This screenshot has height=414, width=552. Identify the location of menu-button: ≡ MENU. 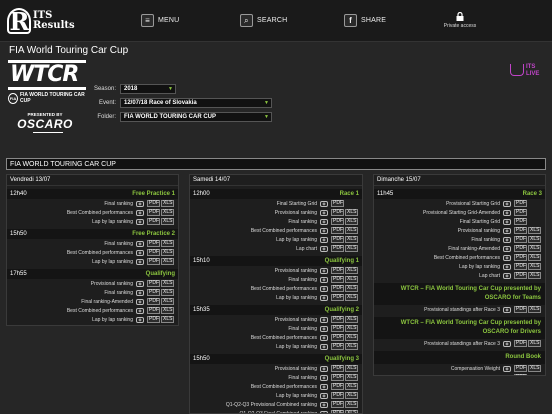
(160, 20).